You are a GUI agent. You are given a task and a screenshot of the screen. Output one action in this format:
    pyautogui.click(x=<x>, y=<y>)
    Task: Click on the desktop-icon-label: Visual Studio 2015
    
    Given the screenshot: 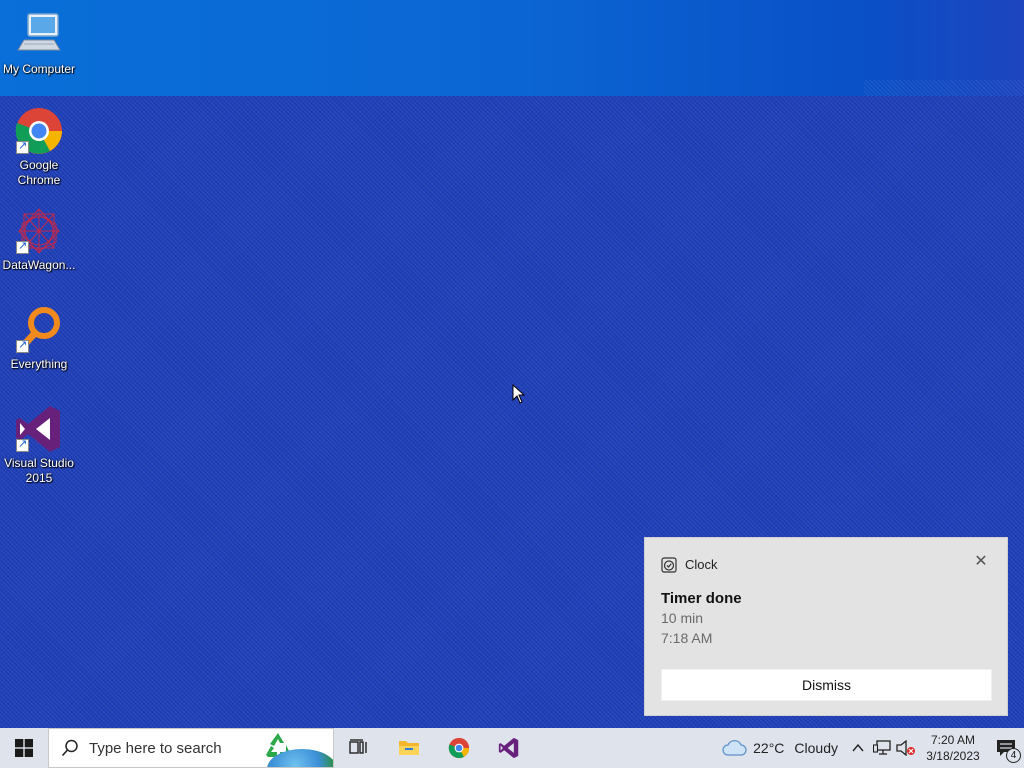 What is the action you would take?
    pyautogui.click(x=39, y=470)
    